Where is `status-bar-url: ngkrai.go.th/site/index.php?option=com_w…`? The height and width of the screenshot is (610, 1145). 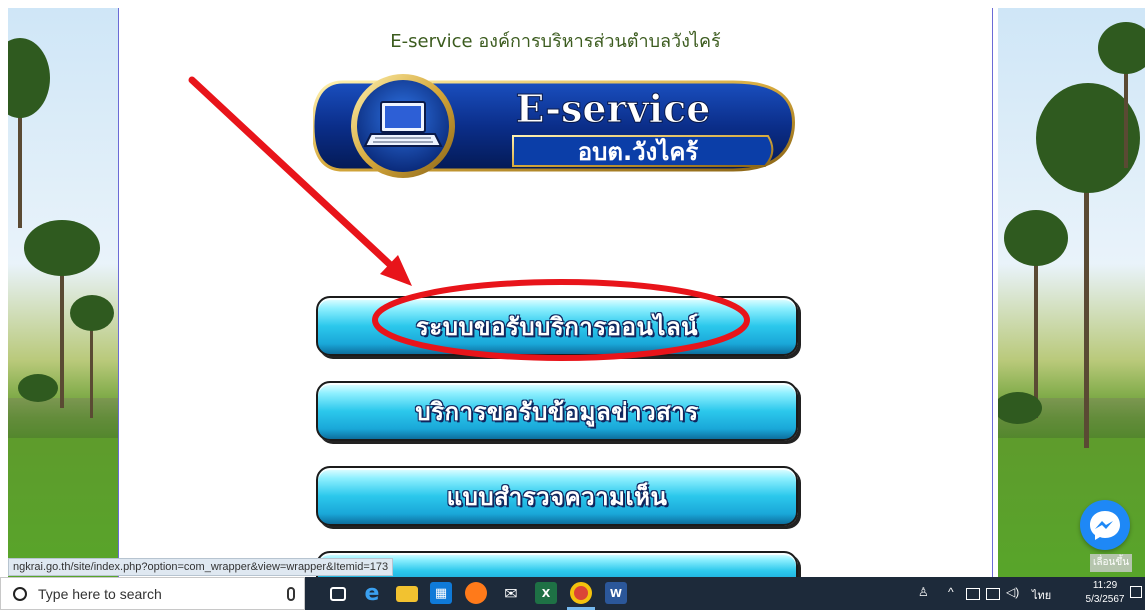 status-bar-url: ngkrai.go.th/site/index.php?option=com_w… is located at coordinates (201, 567).